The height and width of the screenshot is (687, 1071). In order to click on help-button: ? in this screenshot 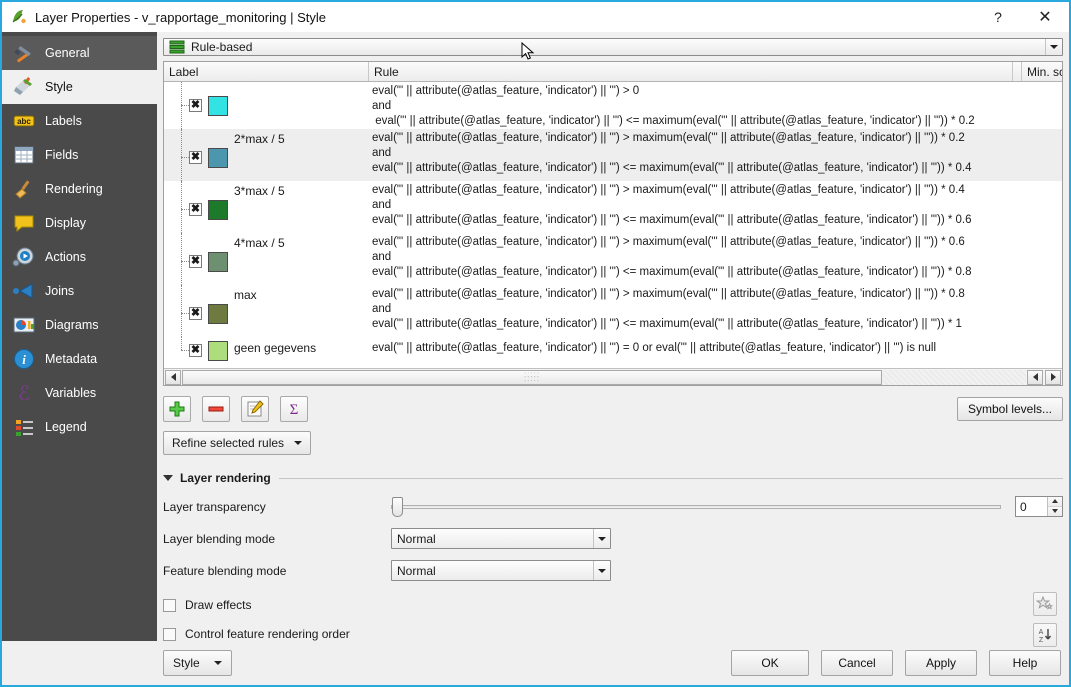, I will do `click(998, 17)`.